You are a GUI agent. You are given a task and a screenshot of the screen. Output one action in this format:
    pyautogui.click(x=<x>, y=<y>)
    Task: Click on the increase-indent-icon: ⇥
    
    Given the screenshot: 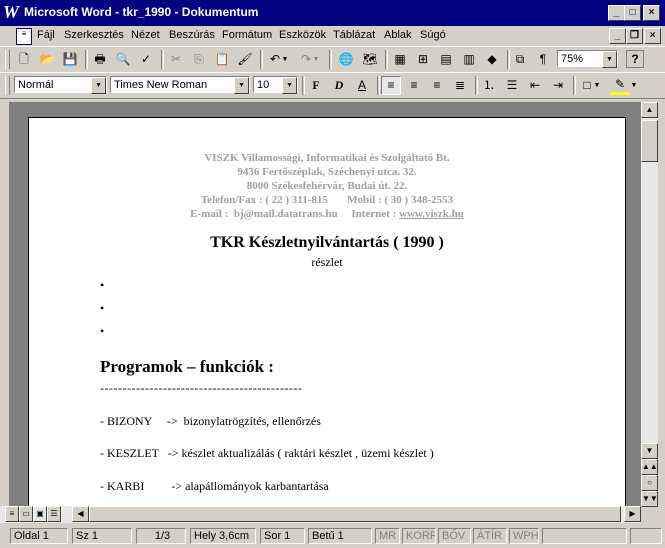 What is the action you would take?
    pyautogui.click(x=558, y=85)
    